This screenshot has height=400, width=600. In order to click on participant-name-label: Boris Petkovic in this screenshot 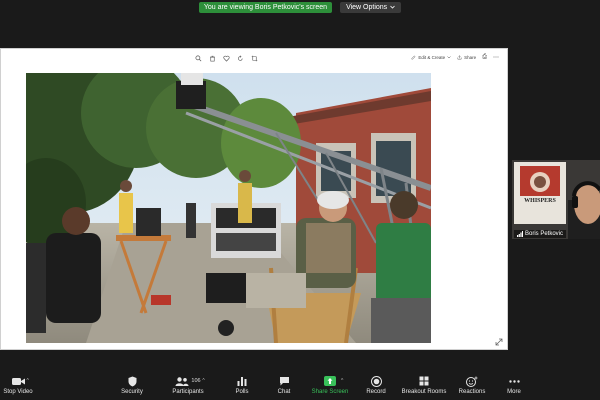, I will do `click(540, 234)`.